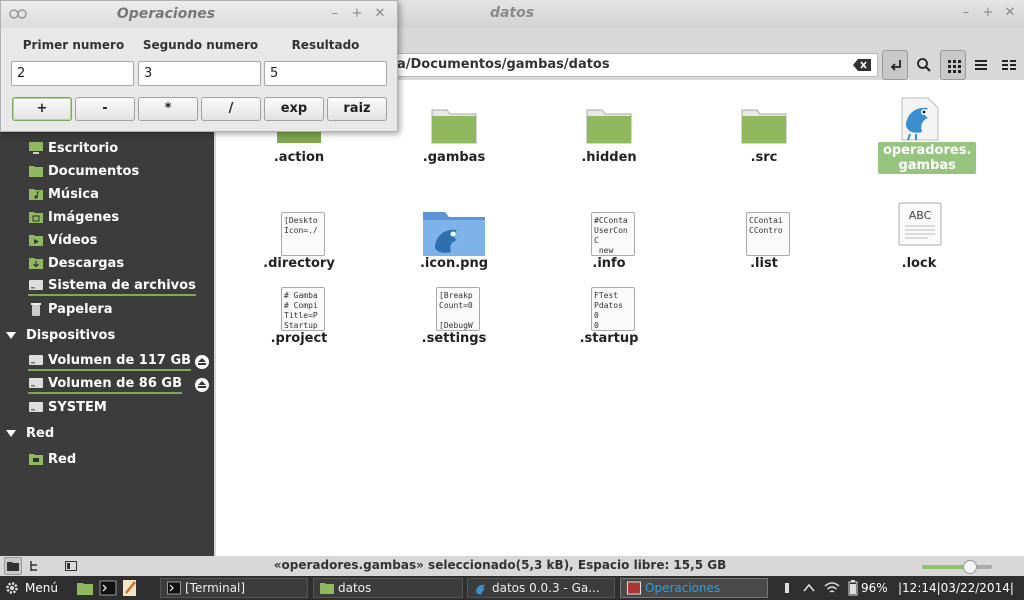  What do you see at coordinates (862, 65) in the screenshot?
I see `clear-path-icon` at bounding box center [862, 65].